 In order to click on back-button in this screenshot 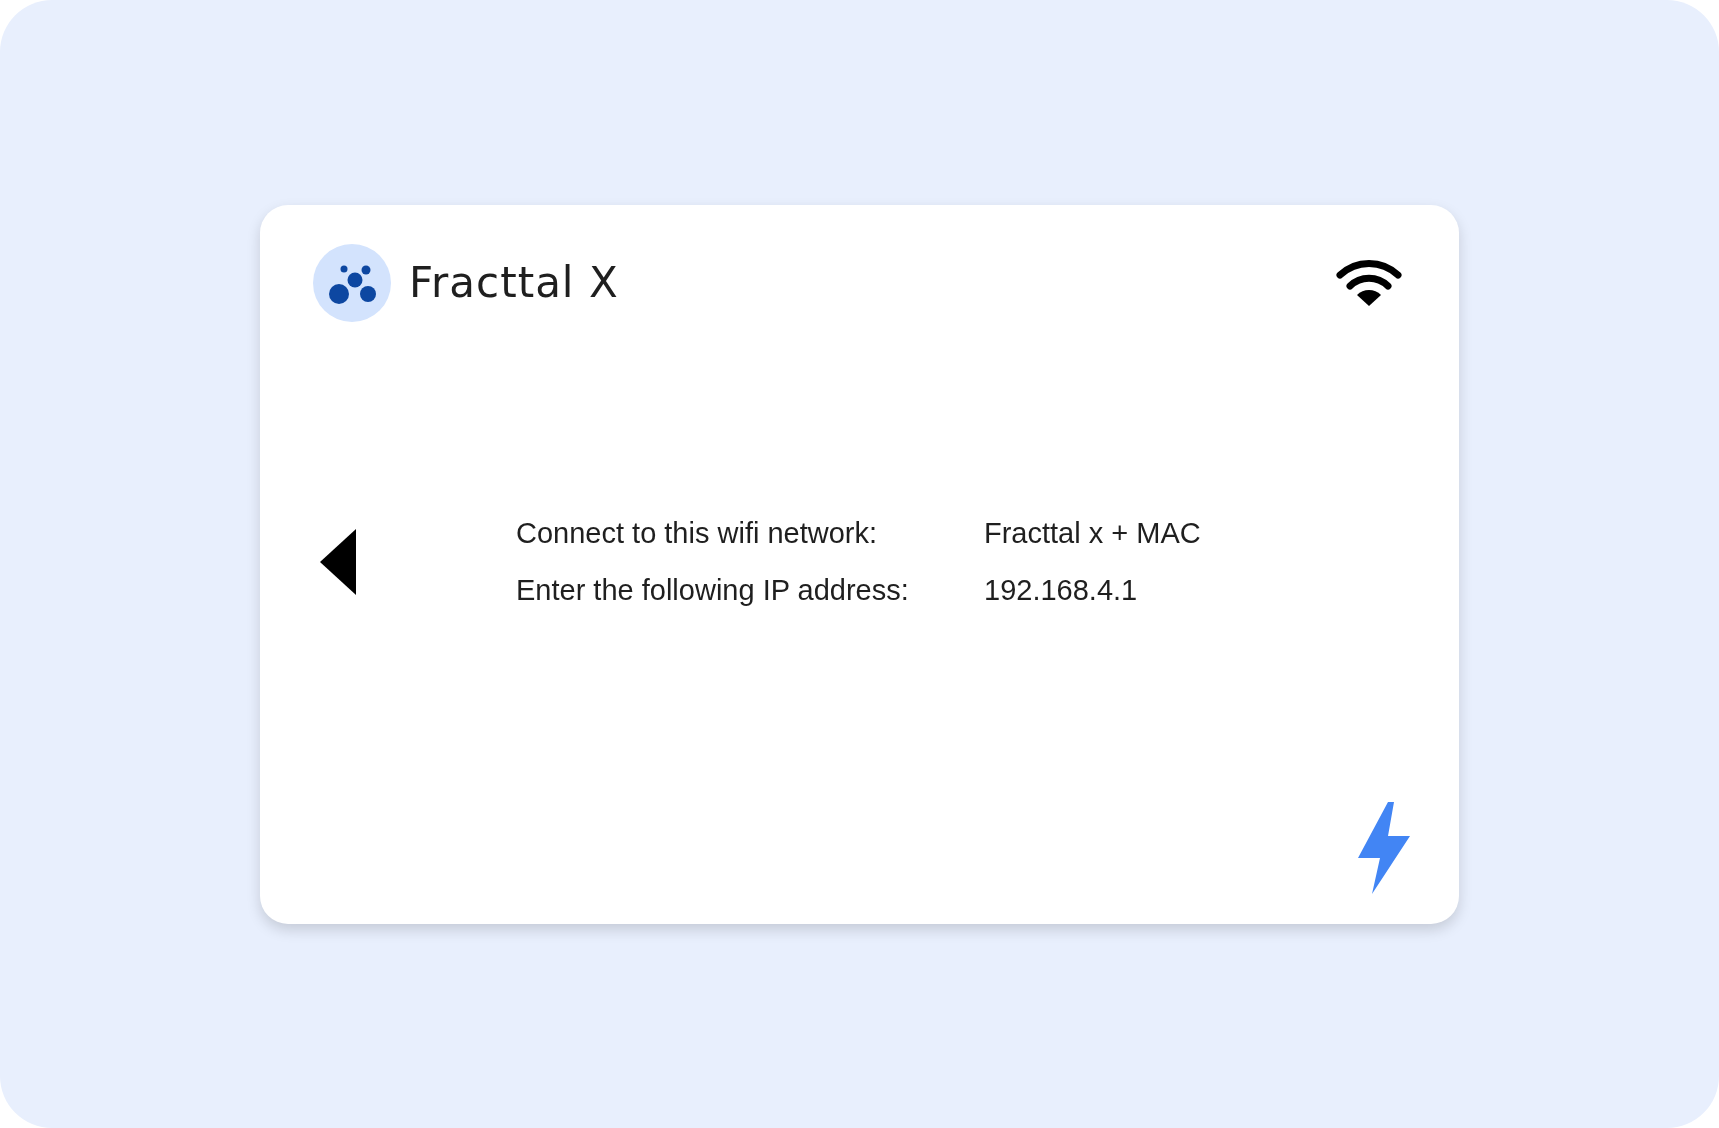, I will do `click(338, 561)`.